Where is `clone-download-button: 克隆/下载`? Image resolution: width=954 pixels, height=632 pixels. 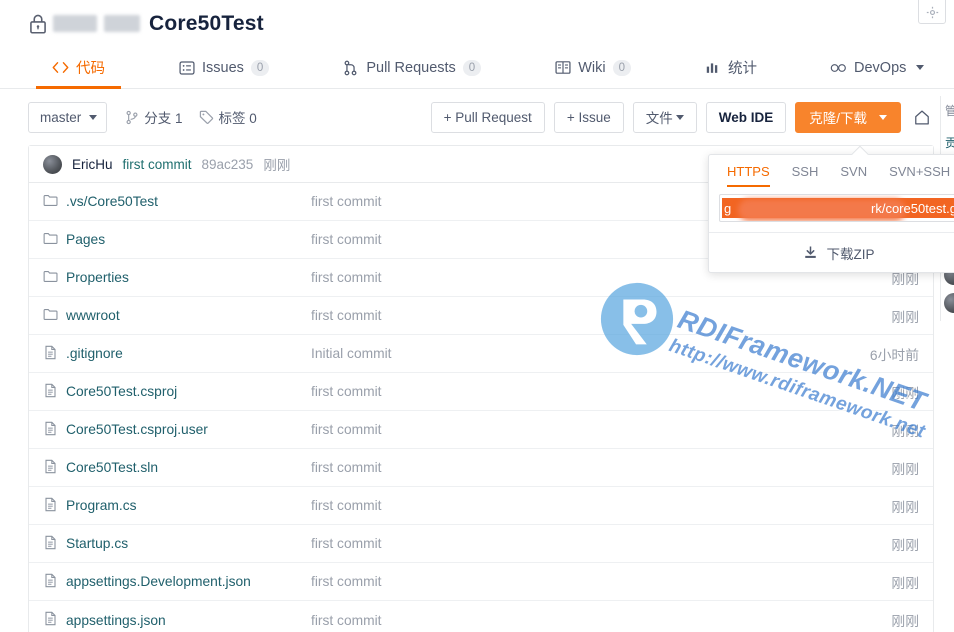 clone-download-button: 克隆/下载 is located at coordinates (848, 117).